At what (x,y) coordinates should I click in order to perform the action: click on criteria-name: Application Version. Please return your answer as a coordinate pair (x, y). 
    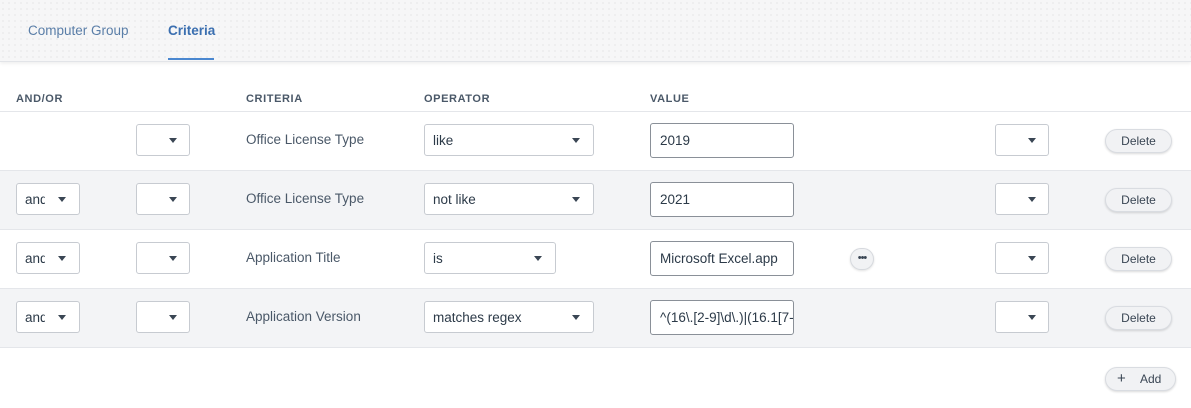
    Looking at the image, I should click on (303, 316).